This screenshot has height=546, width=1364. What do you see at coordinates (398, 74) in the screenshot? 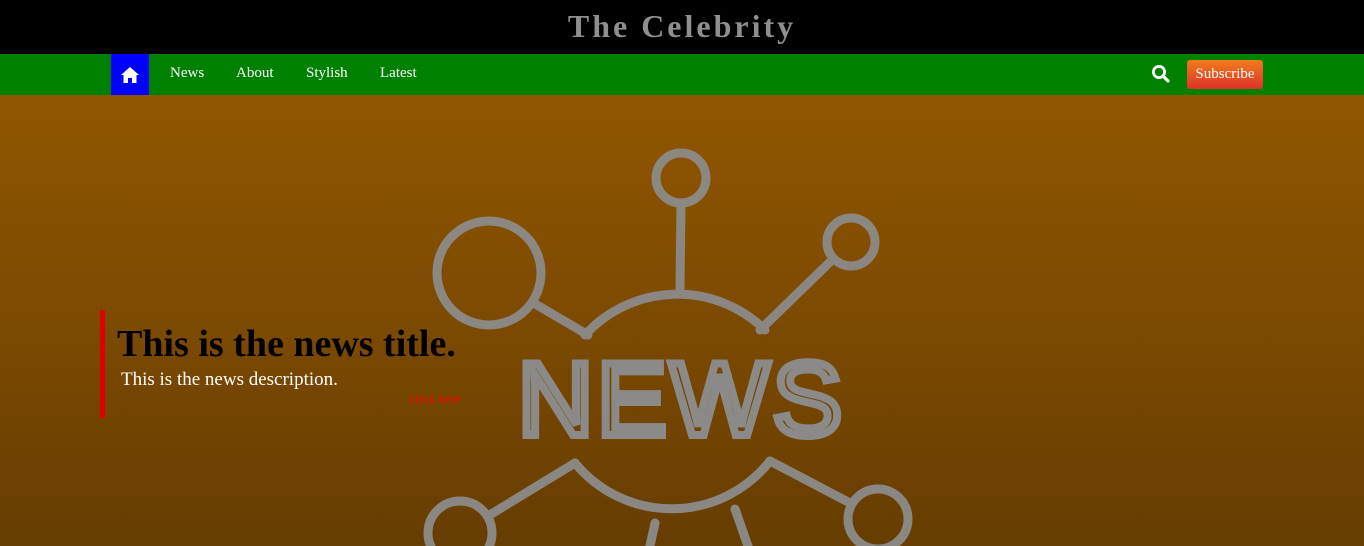
I see `nav-link-latest: Latest` at bounding box center [398, 74].